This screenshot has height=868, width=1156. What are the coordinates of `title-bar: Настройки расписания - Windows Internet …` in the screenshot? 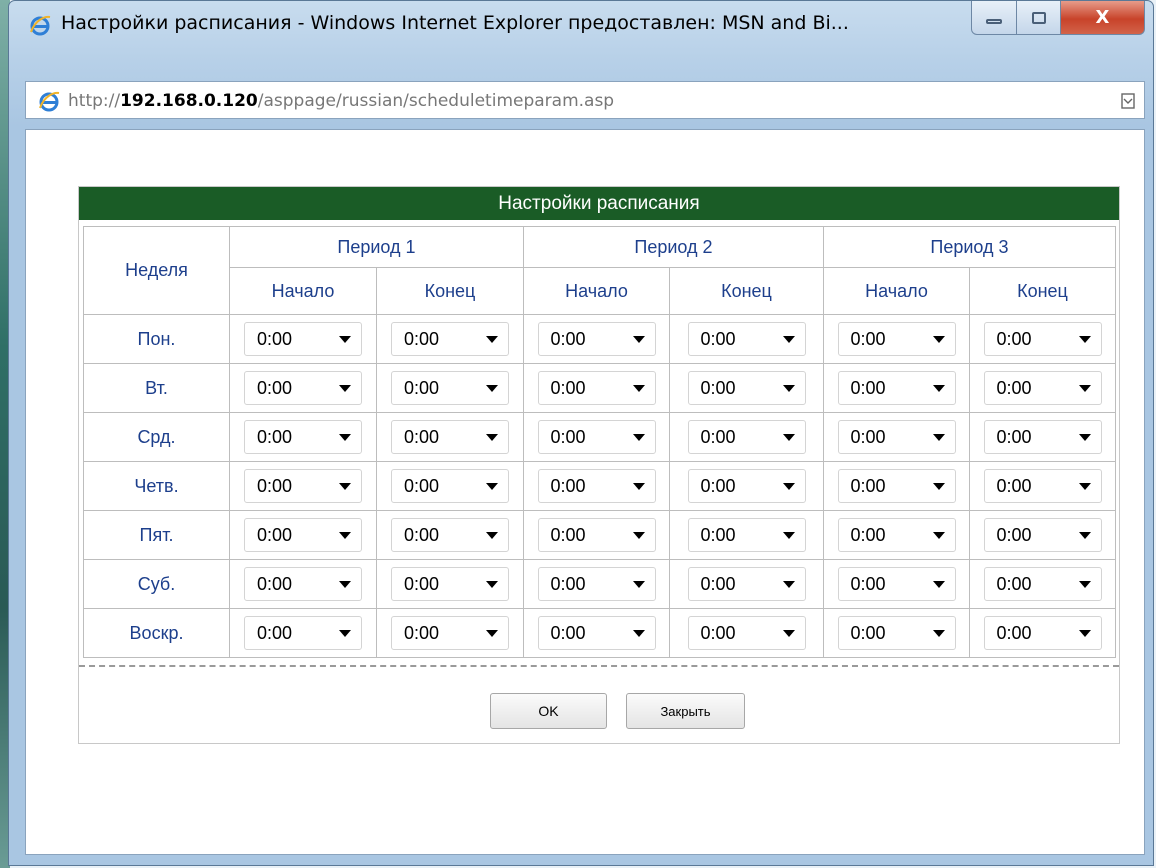 It's located at (581, 23).